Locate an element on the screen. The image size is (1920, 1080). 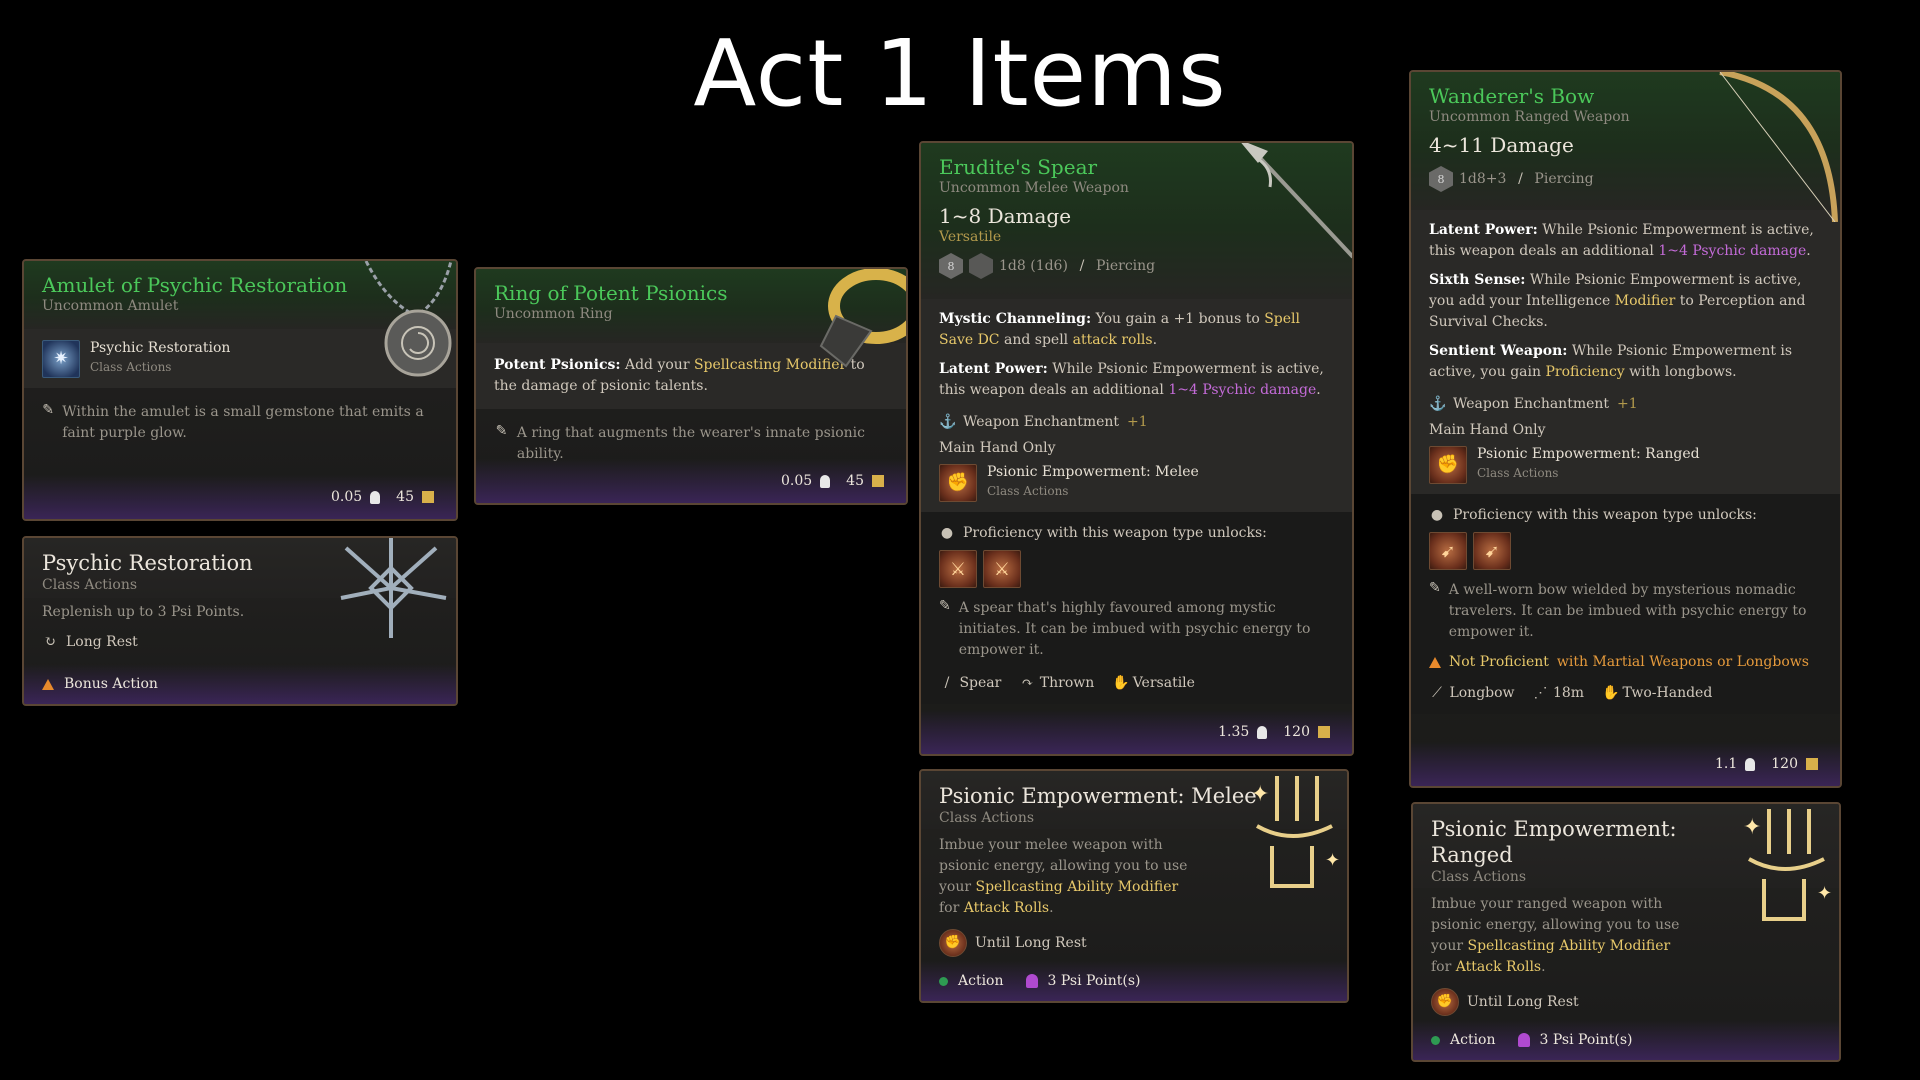
property-name: Sentient Weapon: is located at coordinates (1498, 351).